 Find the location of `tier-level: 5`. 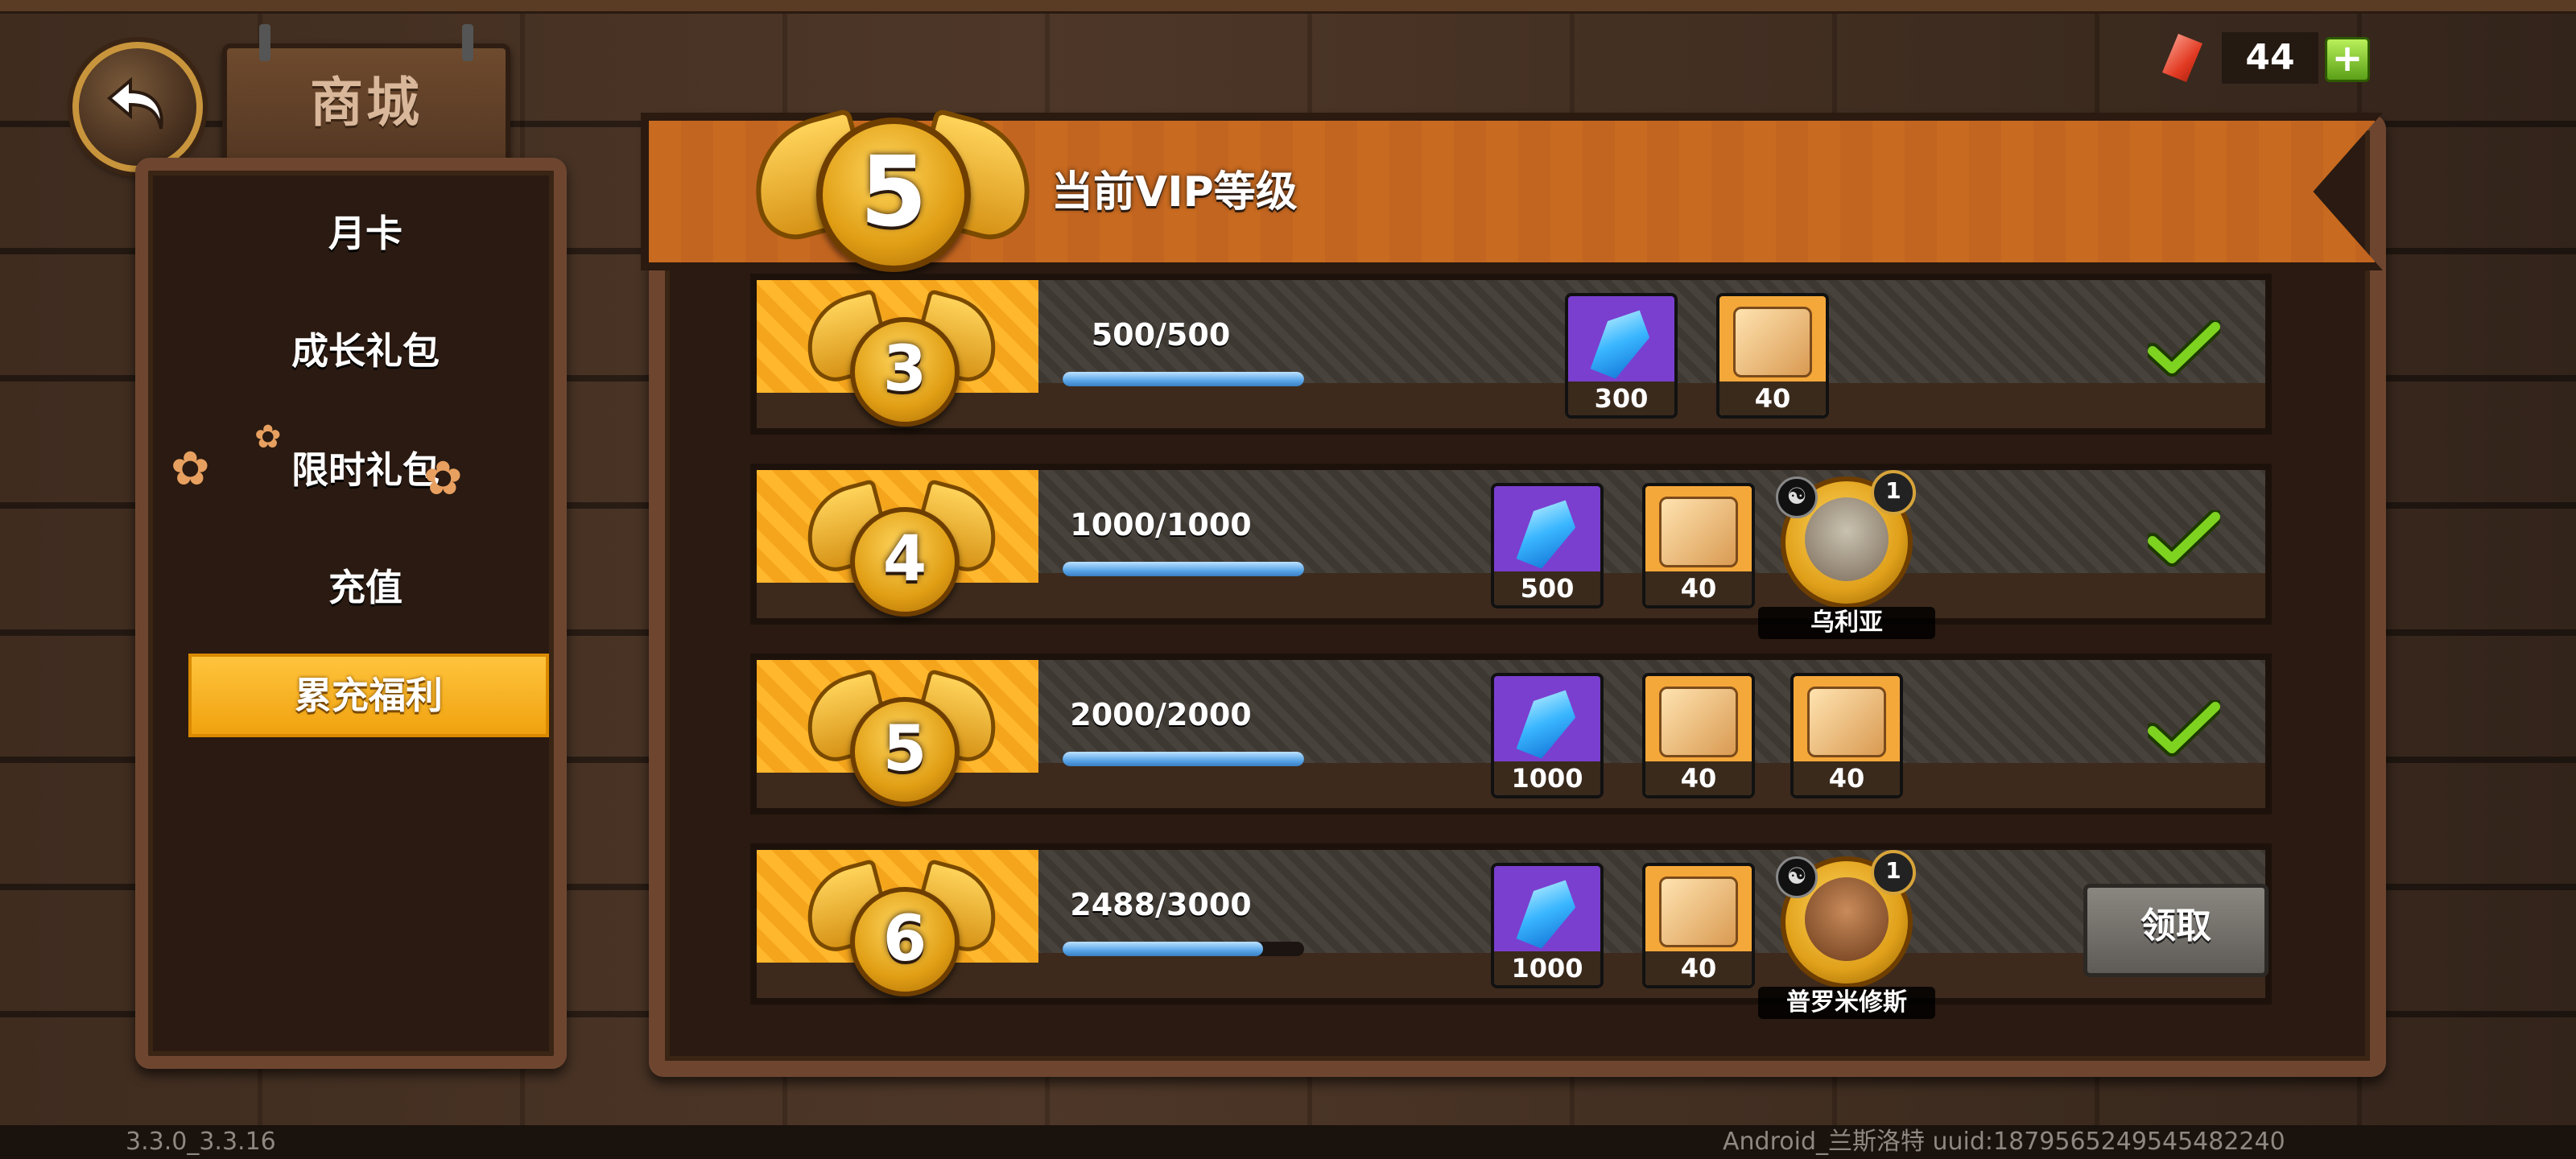

tier-level: 5 is located at coordinates (905, 751).